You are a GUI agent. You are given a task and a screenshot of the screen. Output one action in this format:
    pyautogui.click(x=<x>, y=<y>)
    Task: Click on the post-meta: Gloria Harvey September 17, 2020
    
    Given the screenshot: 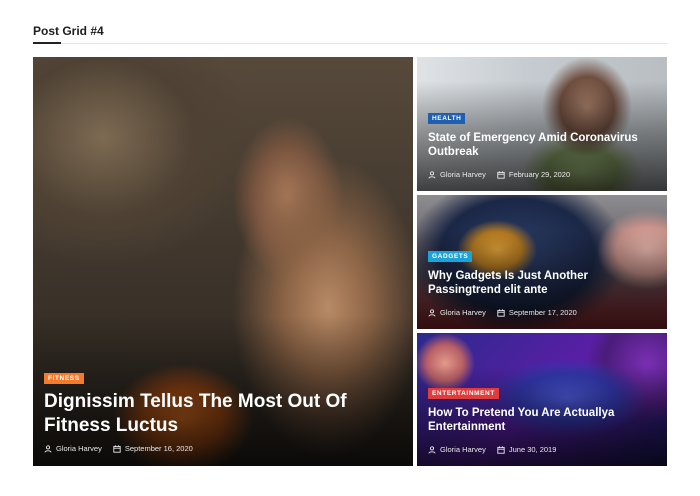 What is the action you would take?
    pyautogui.click(x=502, y=312)
    